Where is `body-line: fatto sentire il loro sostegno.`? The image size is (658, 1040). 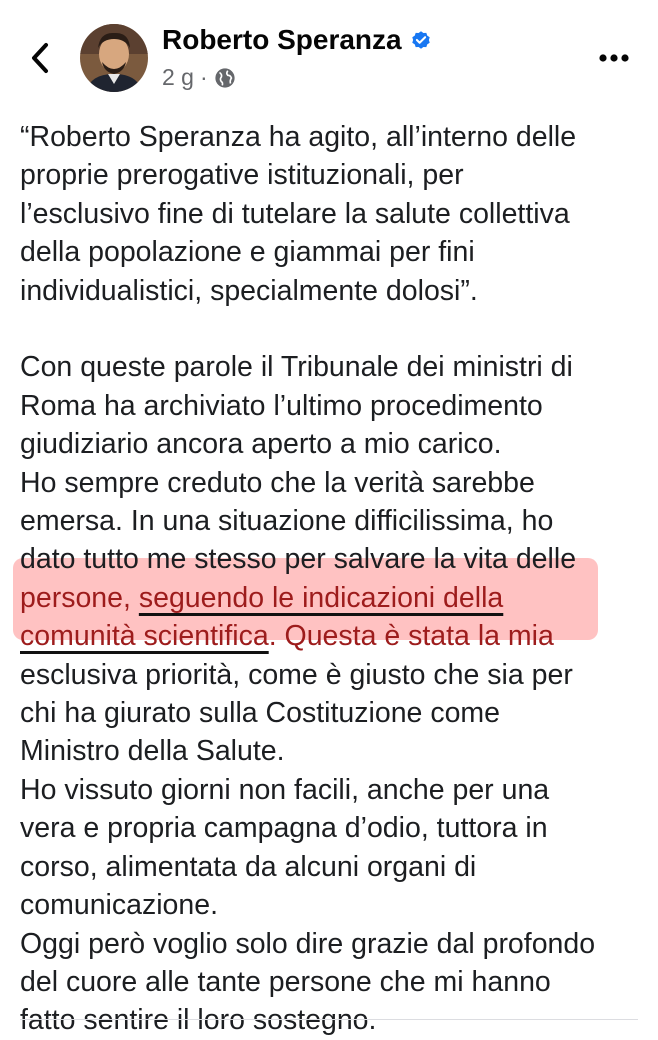 body-line: fatto sentire il loro sostegno. is located at coordinates (198, 1020).